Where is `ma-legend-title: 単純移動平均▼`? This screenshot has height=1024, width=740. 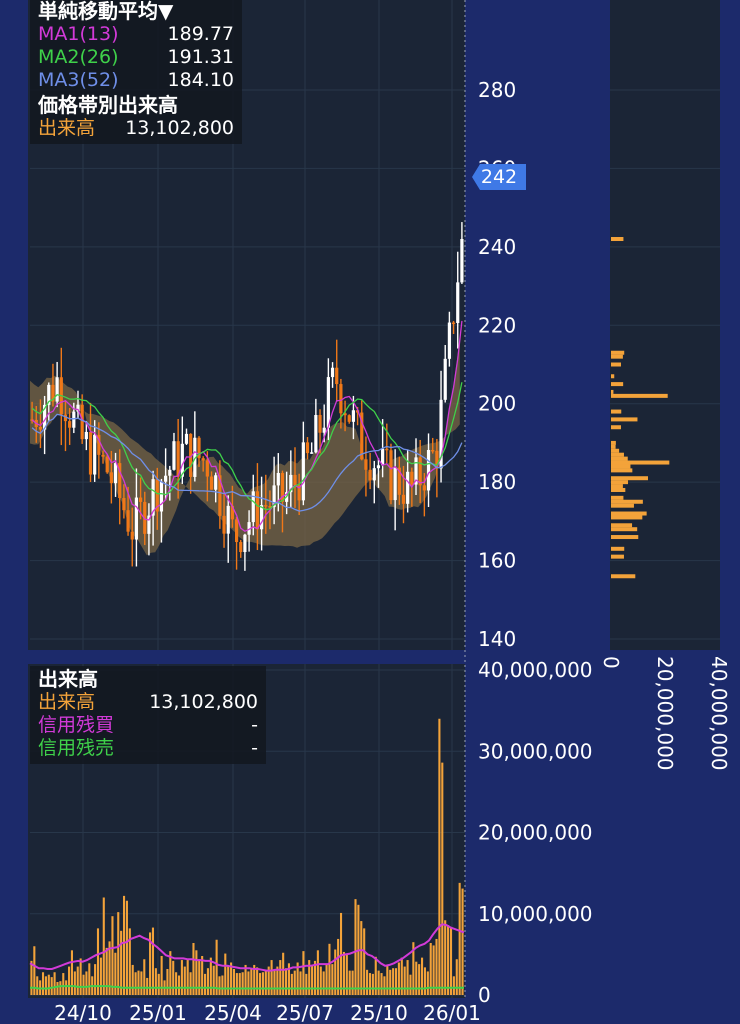 ma-legend-title: 単純移動平均▼ is located at coordinates (136, 11).